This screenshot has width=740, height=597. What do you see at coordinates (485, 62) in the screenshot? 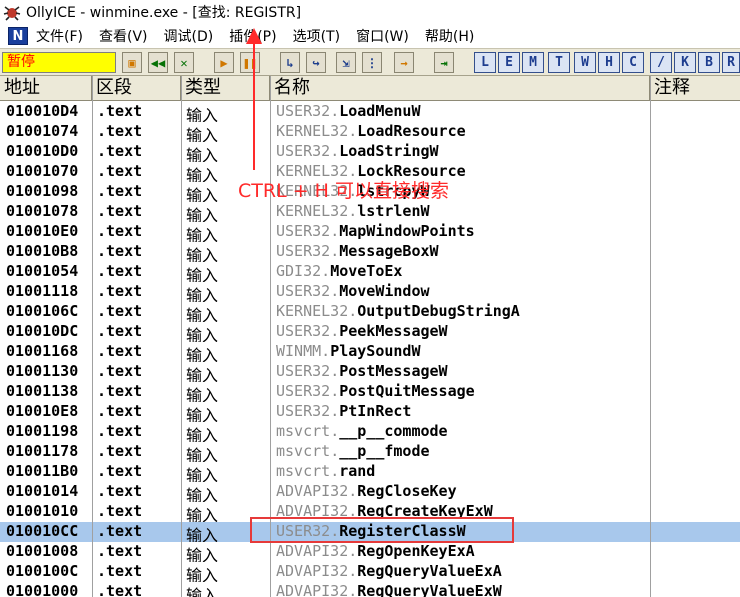
I see `toolbar-letter-l: L` at bounding box center [485, 62].